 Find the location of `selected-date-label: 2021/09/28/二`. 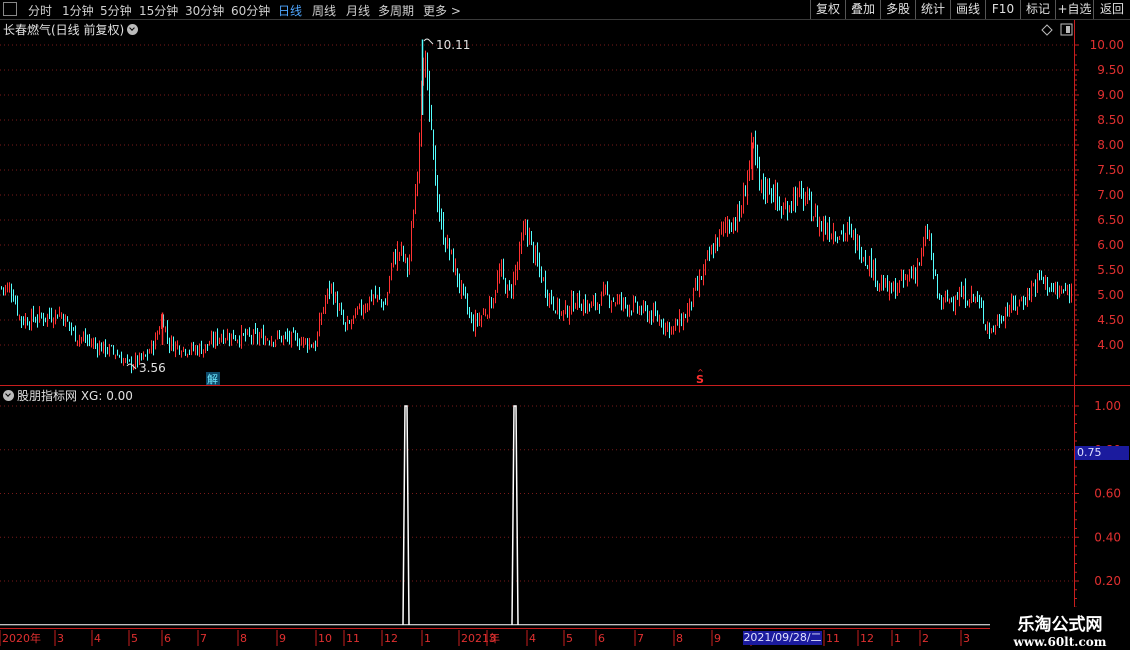

selected-date-label: 2021/09/28/二 is located at coordinates (782, 638).